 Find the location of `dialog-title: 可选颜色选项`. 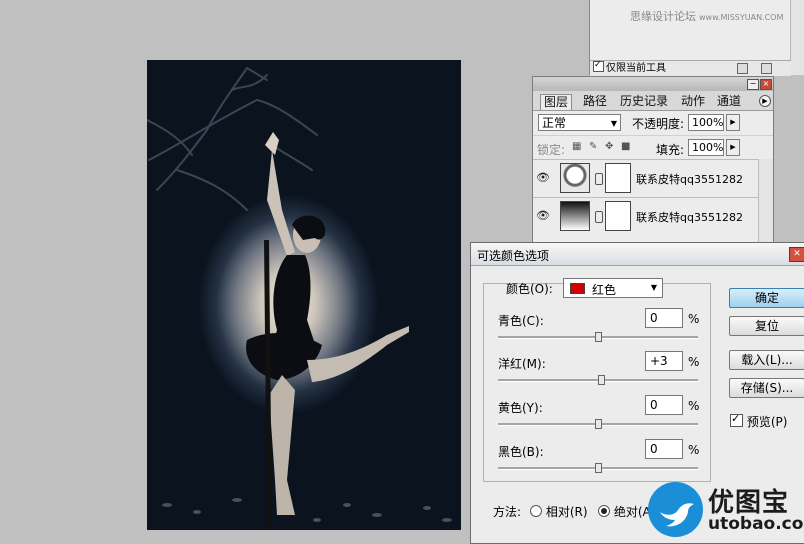

dialog-title: 可选颜色选项 is located at coordinates (513, 256).